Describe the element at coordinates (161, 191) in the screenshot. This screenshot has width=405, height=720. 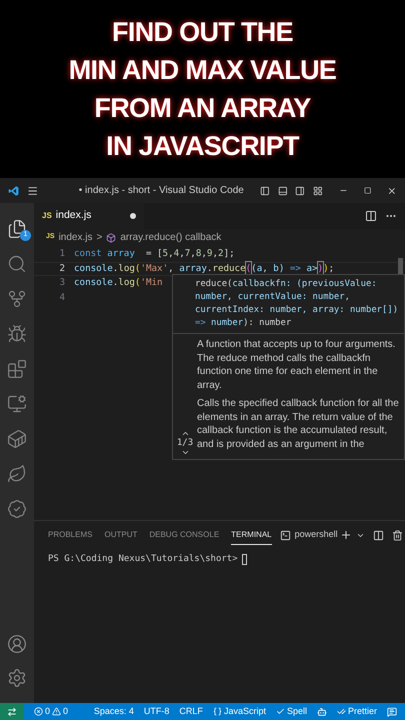
I see `window-title: • index.js - short - Visual Studio Code` at that location.